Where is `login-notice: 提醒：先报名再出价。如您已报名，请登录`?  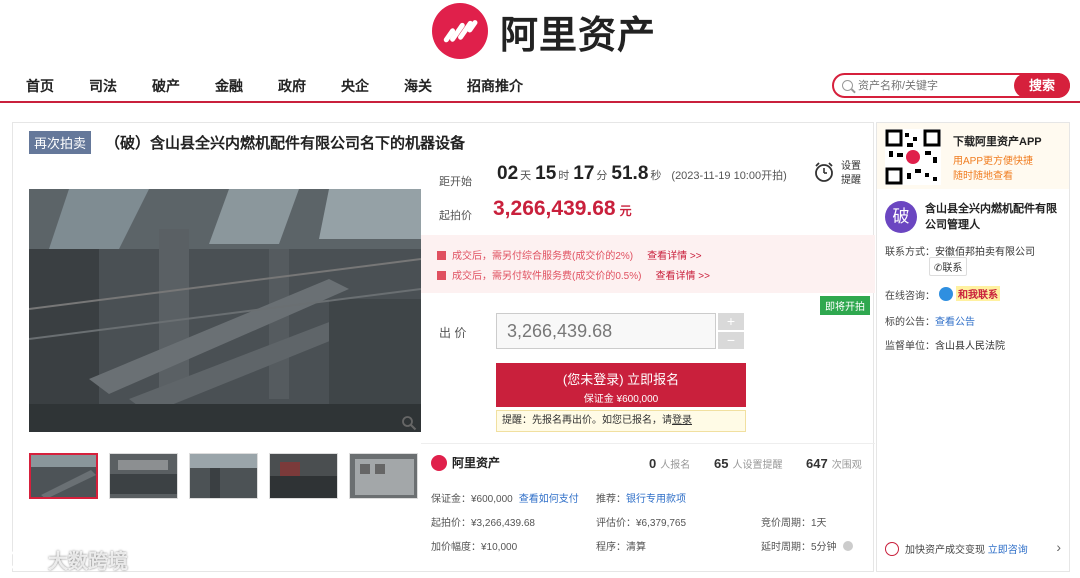 login-notice: 提醒：先报名再出价。如您已报名，请登录 is located at coordinates (621, 421).